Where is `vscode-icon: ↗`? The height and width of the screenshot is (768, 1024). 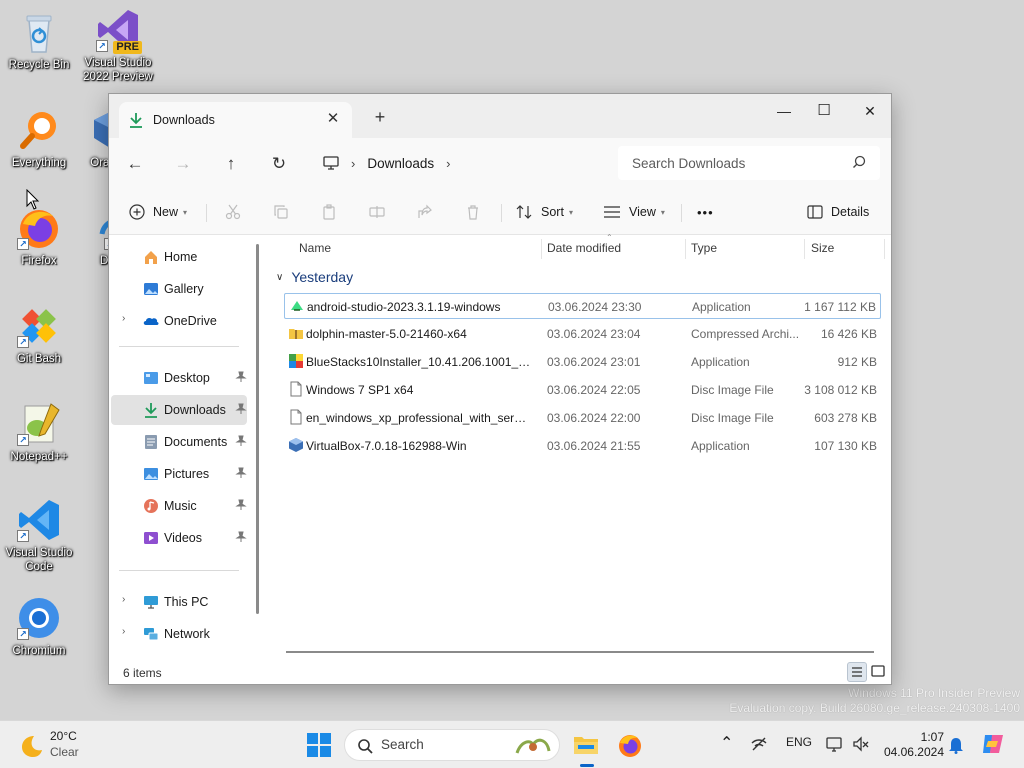
vscode-icon: ↗ is located at coordinates (39, 520).